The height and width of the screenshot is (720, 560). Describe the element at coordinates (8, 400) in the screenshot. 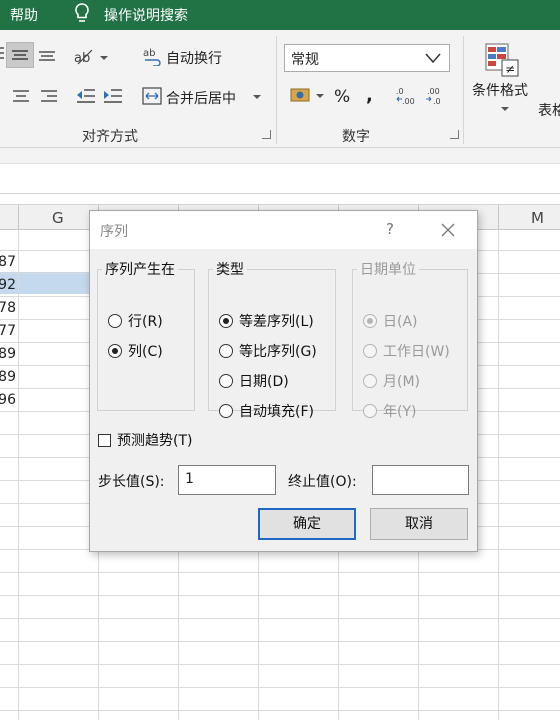

I see `cell-value: 96` at that location.